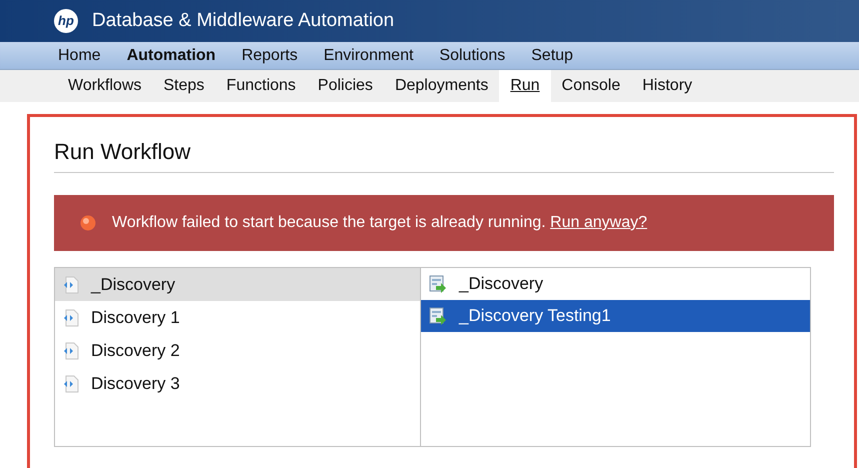 This screenshot has height=468, width=859. What do you see at coordinates (184, 86) in the screenshot?
I see `subnav-tab: Steps` at bounding box center [184, 86].